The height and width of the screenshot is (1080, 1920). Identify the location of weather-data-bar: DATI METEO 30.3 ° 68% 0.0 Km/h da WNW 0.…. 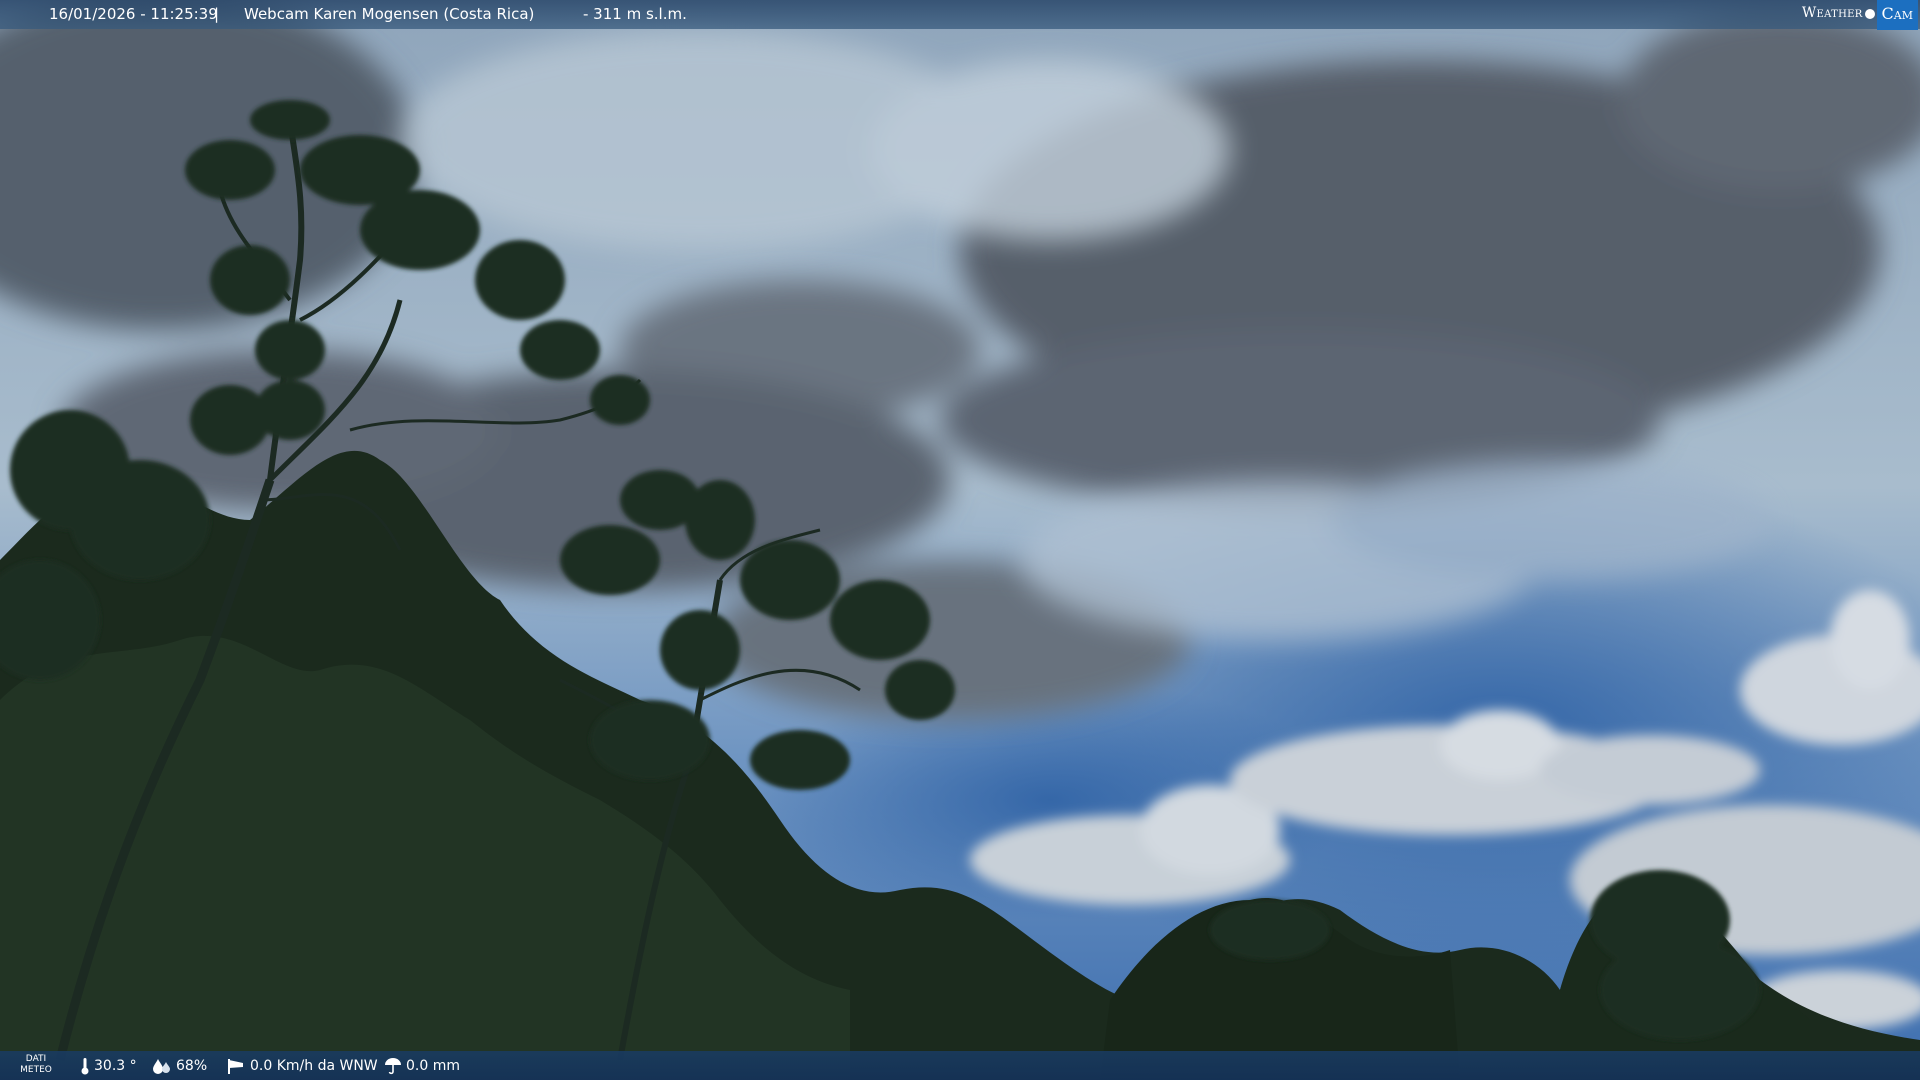
(960, 1065).